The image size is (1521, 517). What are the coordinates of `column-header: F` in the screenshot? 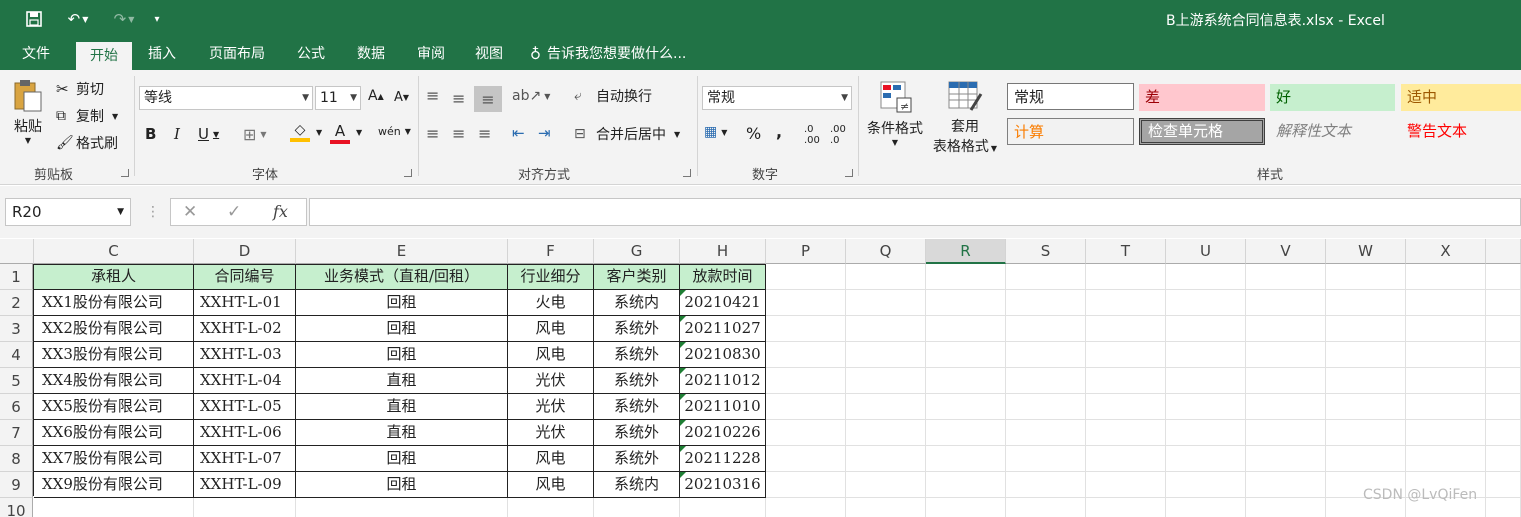 It's located at (551, 251).